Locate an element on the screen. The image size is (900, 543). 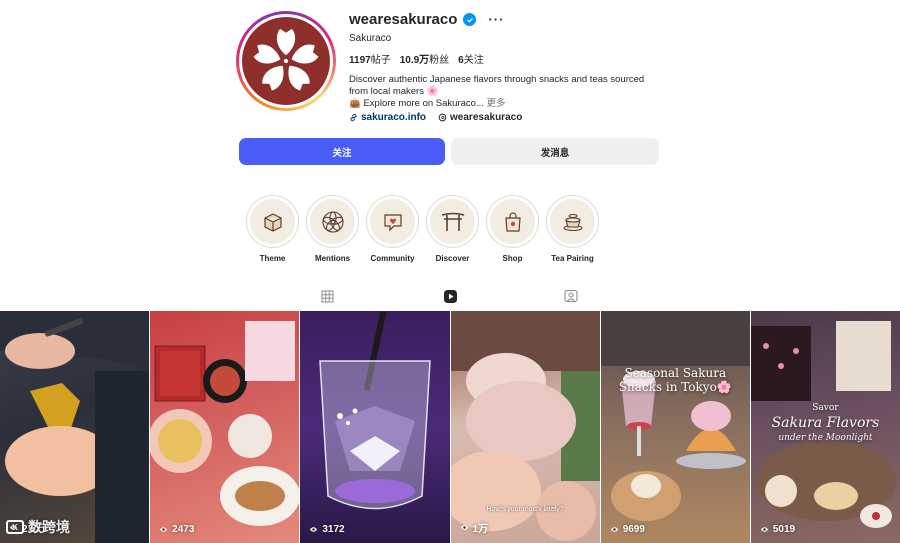
reel-overlay-title: Sakura Flavors is located at coordinates (825, 423).